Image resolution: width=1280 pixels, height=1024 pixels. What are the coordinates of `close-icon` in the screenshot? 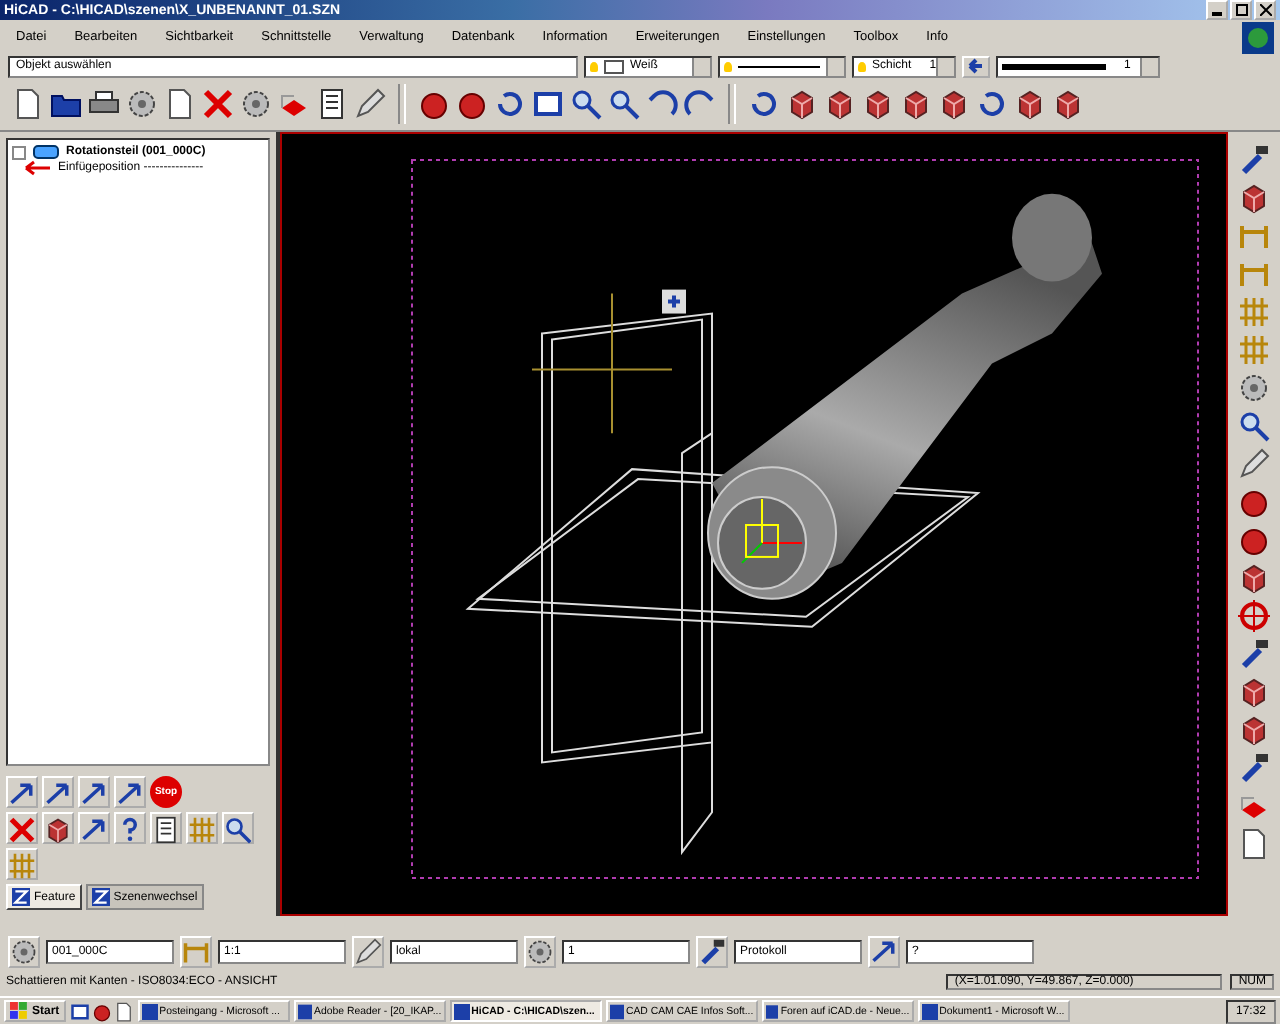 It's located at (1265, 10).